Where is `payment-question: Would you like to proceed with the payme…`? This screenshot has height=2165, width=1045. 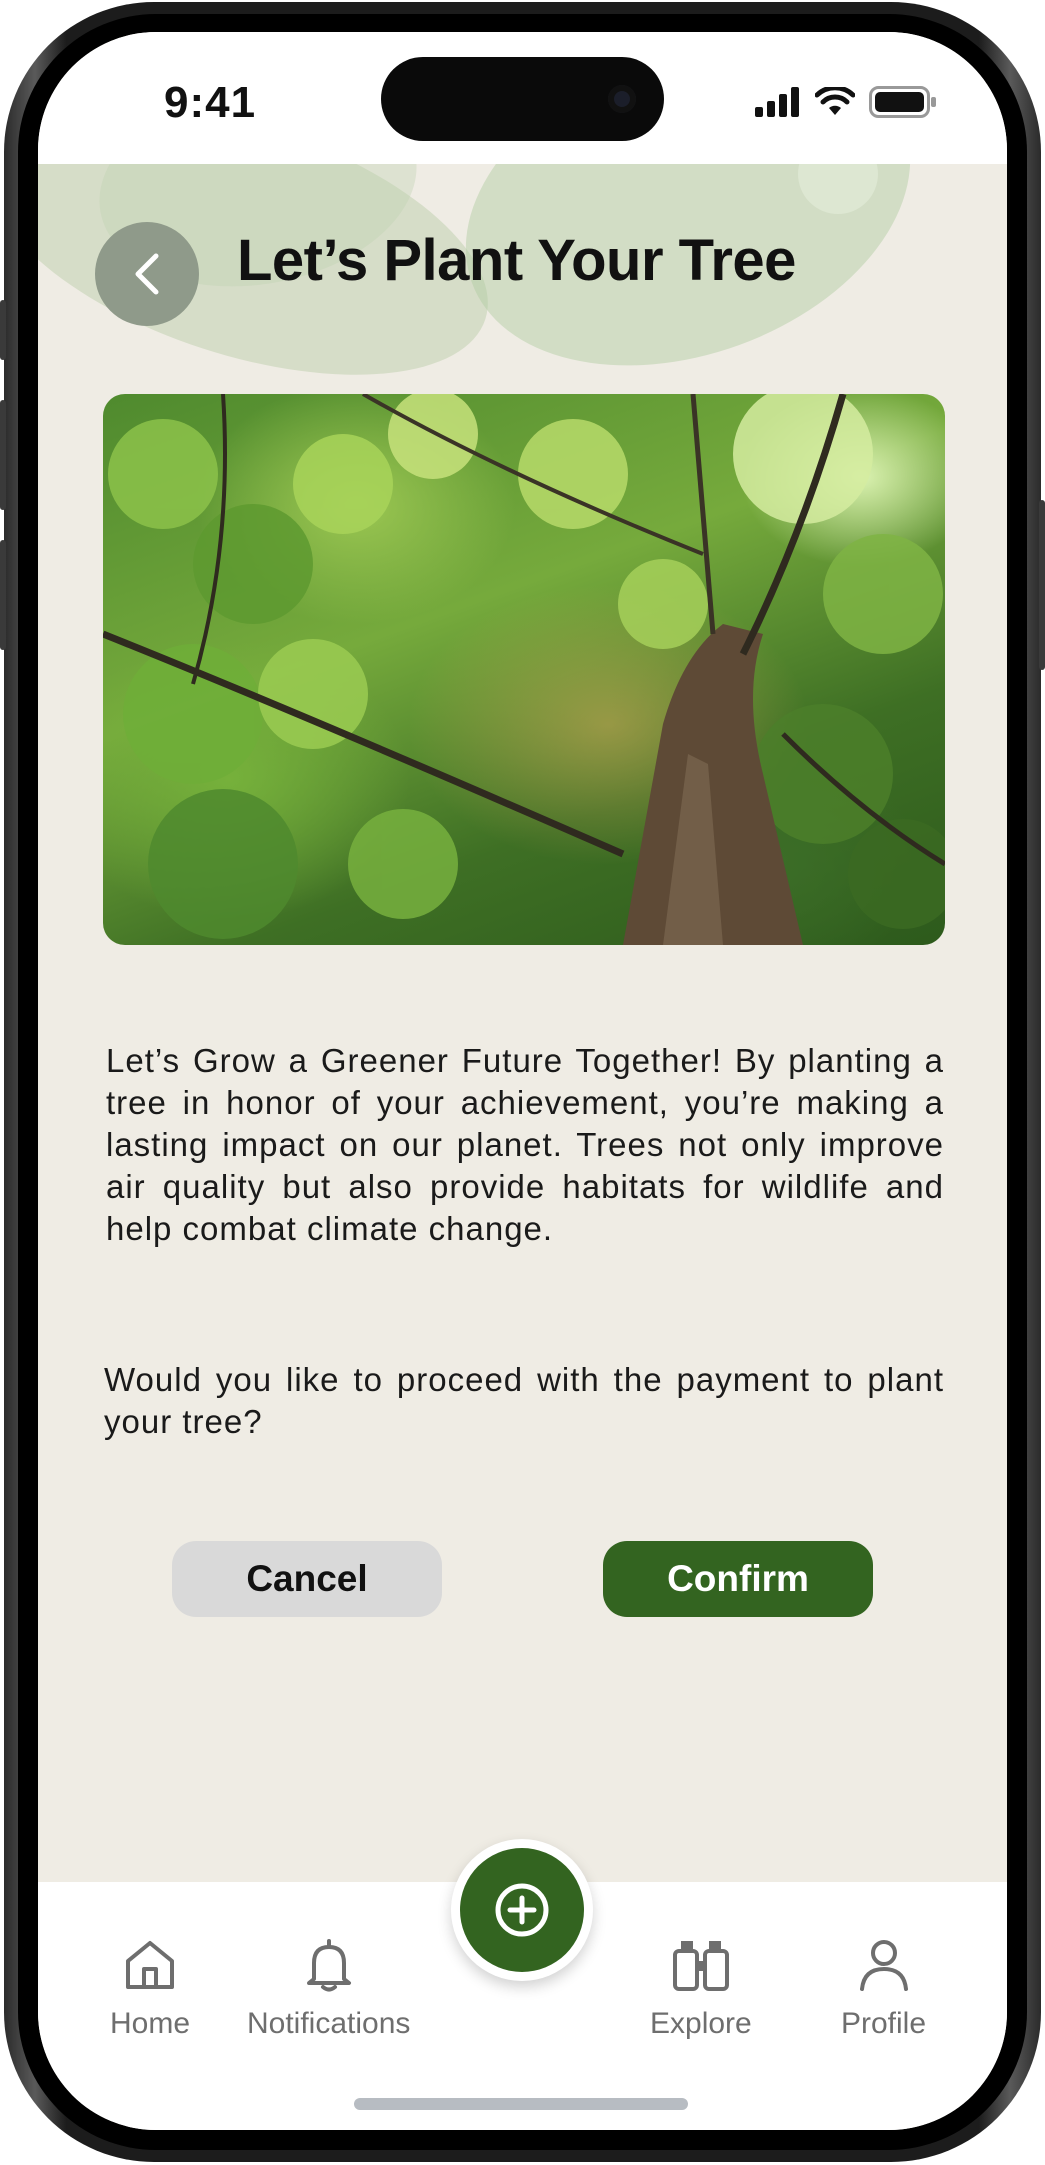 payment-question: Would you like to proceed with the payme… is located at coordinates (524, 1400).